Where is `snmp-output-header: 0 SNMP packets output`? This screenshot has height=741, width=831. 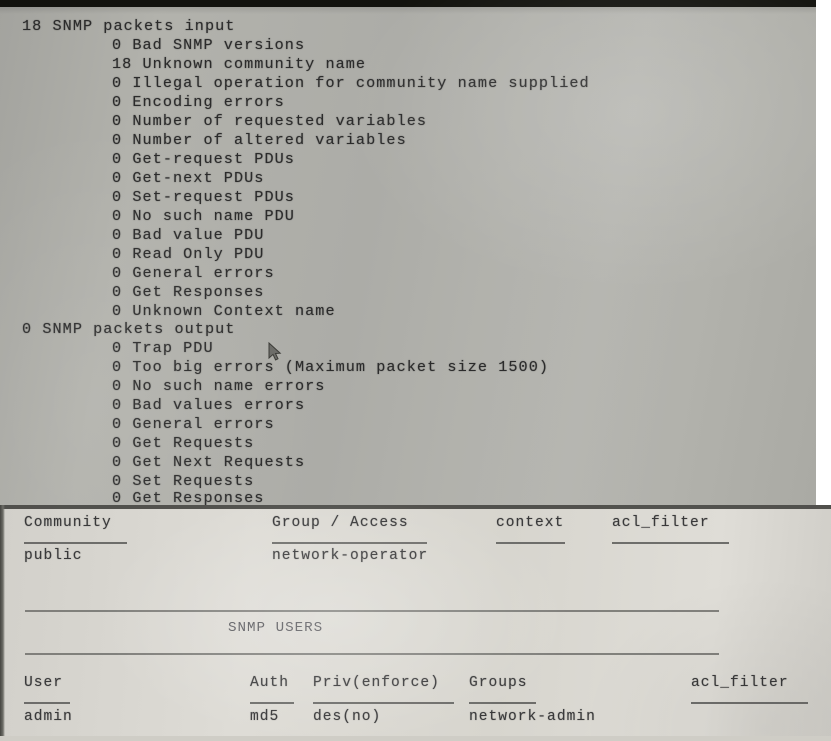
snmp-output-header: 0 SNMP packets output is located at coordinates (129, 329).